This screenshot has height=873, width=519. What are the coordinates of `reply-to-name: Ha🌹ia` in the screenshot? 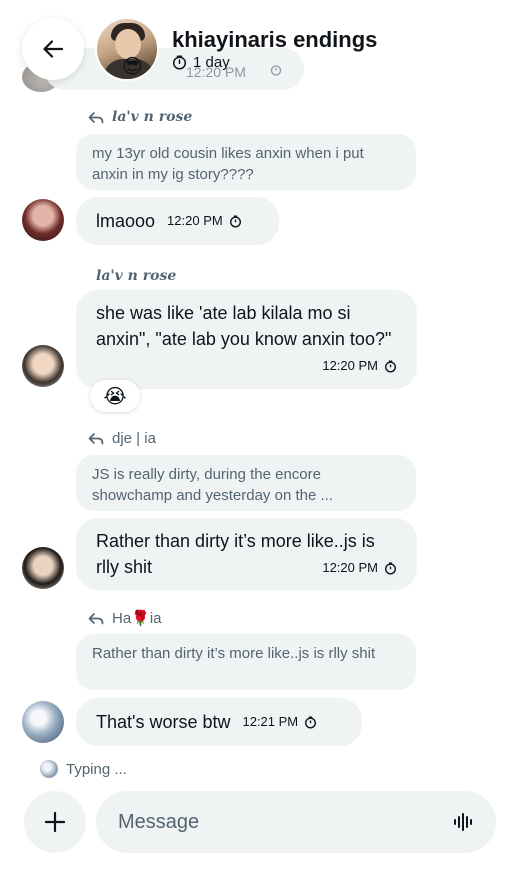 It's located at (137, 618).